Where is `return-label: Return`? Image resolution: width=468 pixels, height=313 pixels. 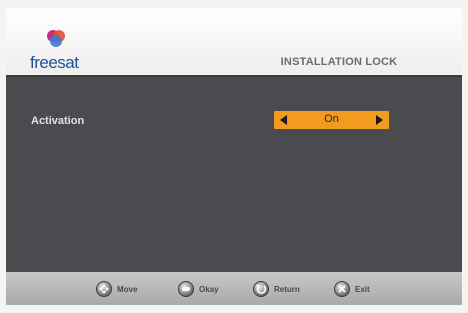 return-label: Return is located at coordinates (287, 289).